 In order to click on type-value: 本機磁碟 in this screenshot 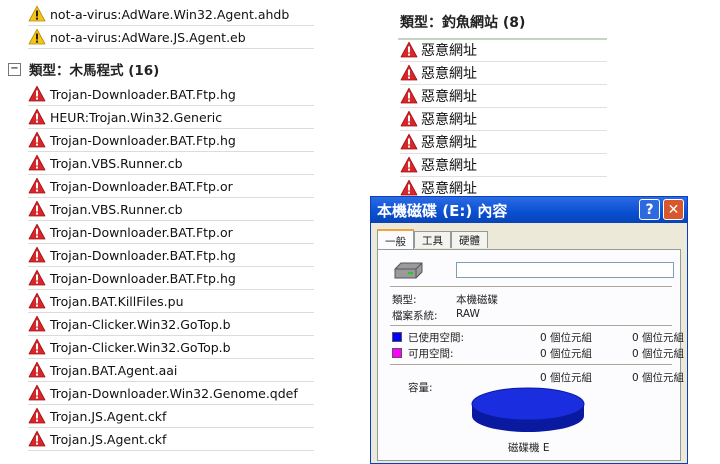, I will do `click(477, 300)`.